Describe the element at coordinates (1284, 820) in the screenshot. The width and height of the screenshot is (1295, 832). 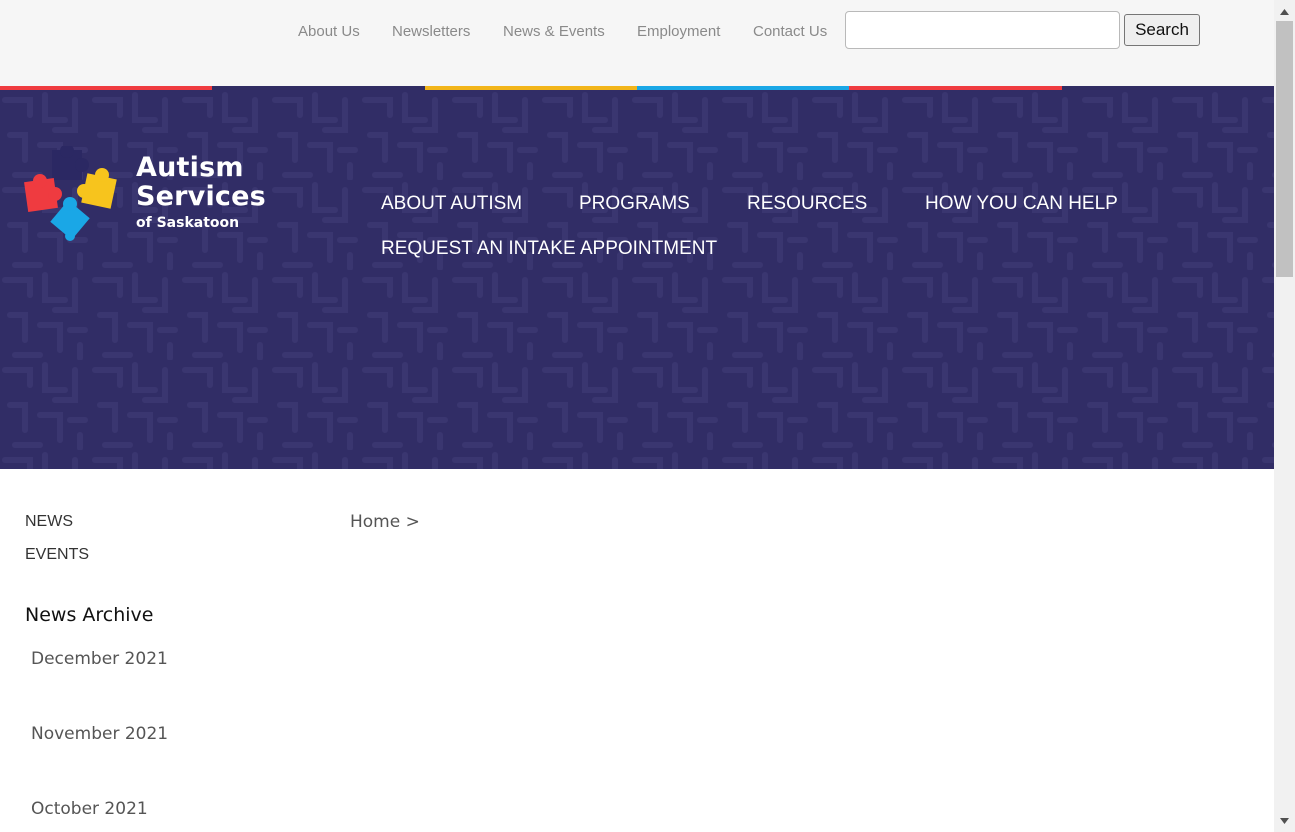
I see `scroll-down-arrow-icon` at that location.